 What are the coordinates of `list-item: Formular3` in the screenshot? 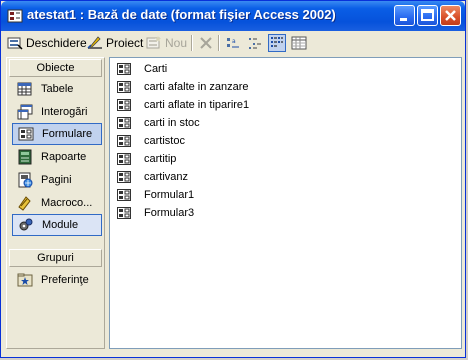 It's located at (155, 213).